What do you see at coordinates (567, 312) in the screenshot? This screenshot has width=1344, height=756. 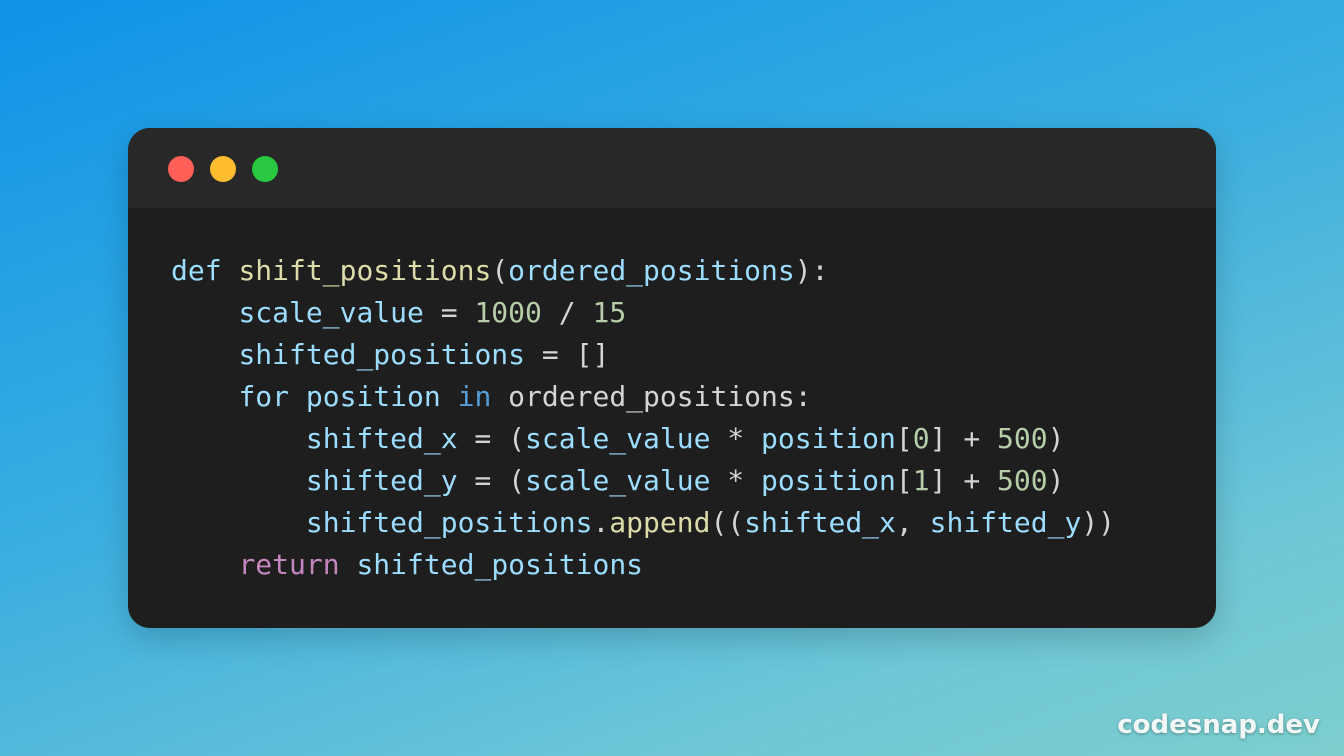 I see `code-token: /` at bounding box center [567, 312].